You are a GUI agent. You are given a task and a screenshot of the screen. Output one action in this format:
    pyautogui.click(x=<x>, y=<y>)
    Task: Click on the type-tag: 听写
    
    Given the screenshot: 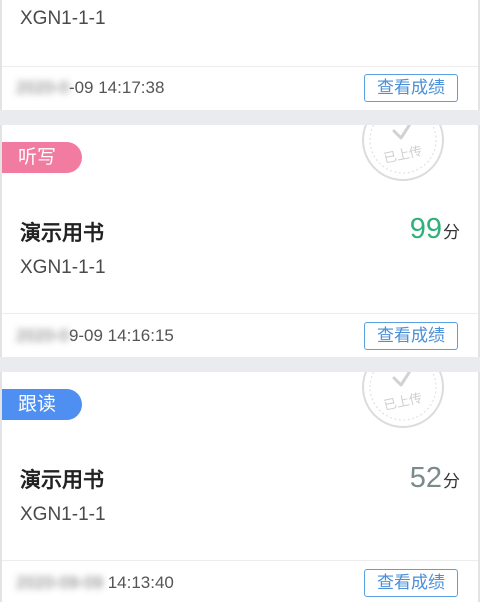 What is the action you would take?
    pyautogui.click(x=42, y=157)
    